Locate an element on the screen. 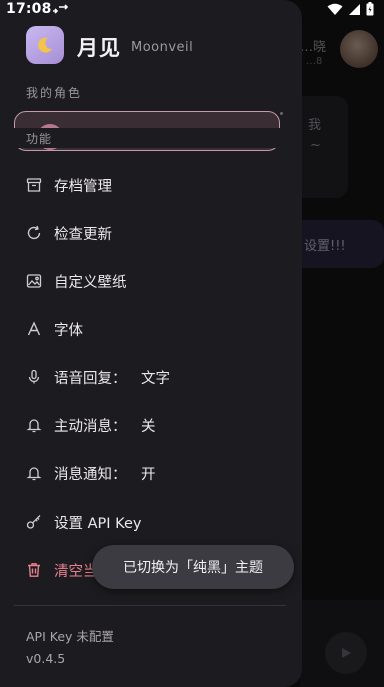 This screenshot has height=687, width=384. status-icons is located at coordinates (350, 9).